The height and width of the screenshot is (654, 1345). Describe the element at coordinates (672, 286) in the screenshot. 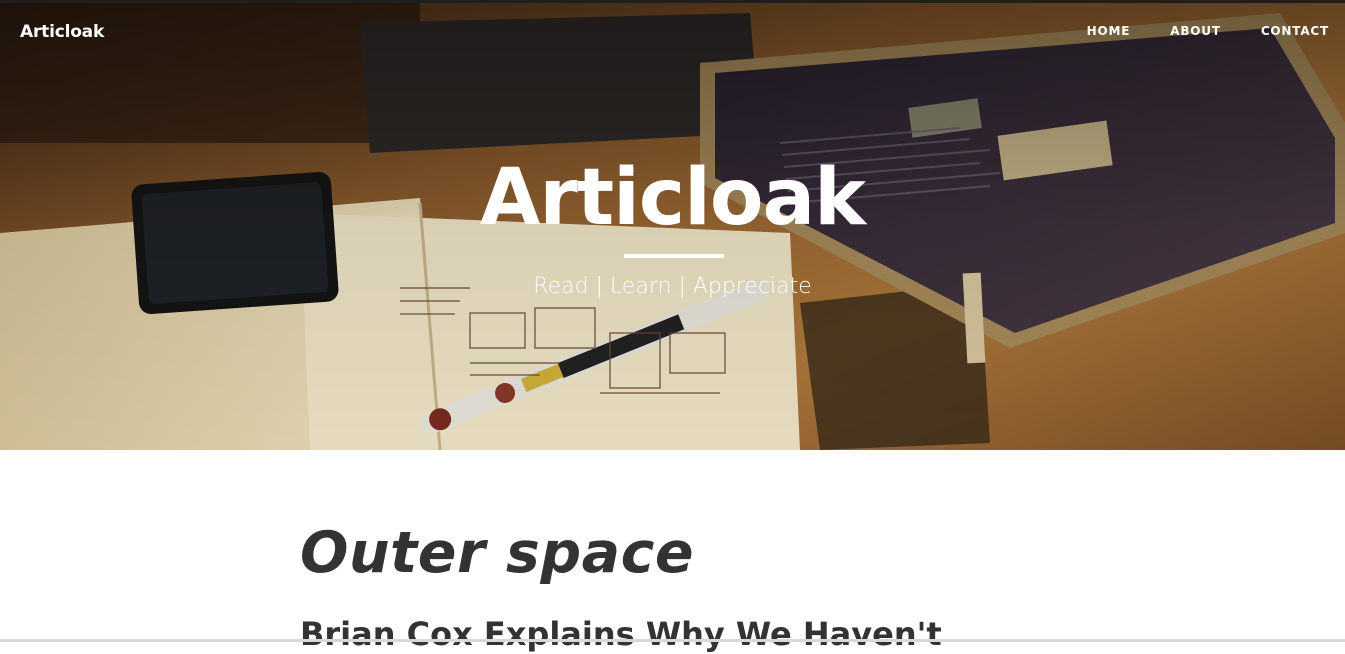

I see `hero-subtitle: Read | Learn | Appreciate` at that location.